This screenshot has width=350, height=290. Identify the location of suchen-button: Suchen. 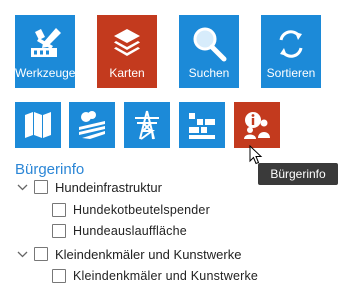
(209, 51).